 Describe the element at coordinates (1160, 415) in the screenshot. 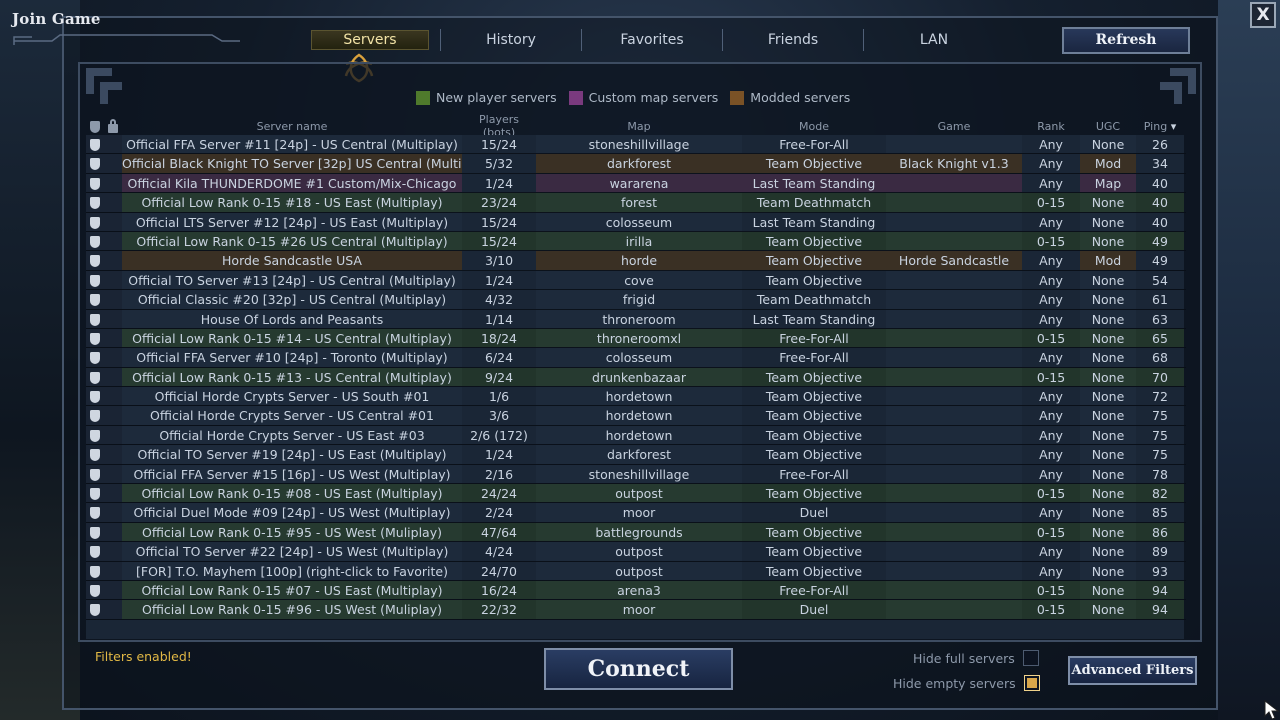

I see `ping-cell: 75` at that location.